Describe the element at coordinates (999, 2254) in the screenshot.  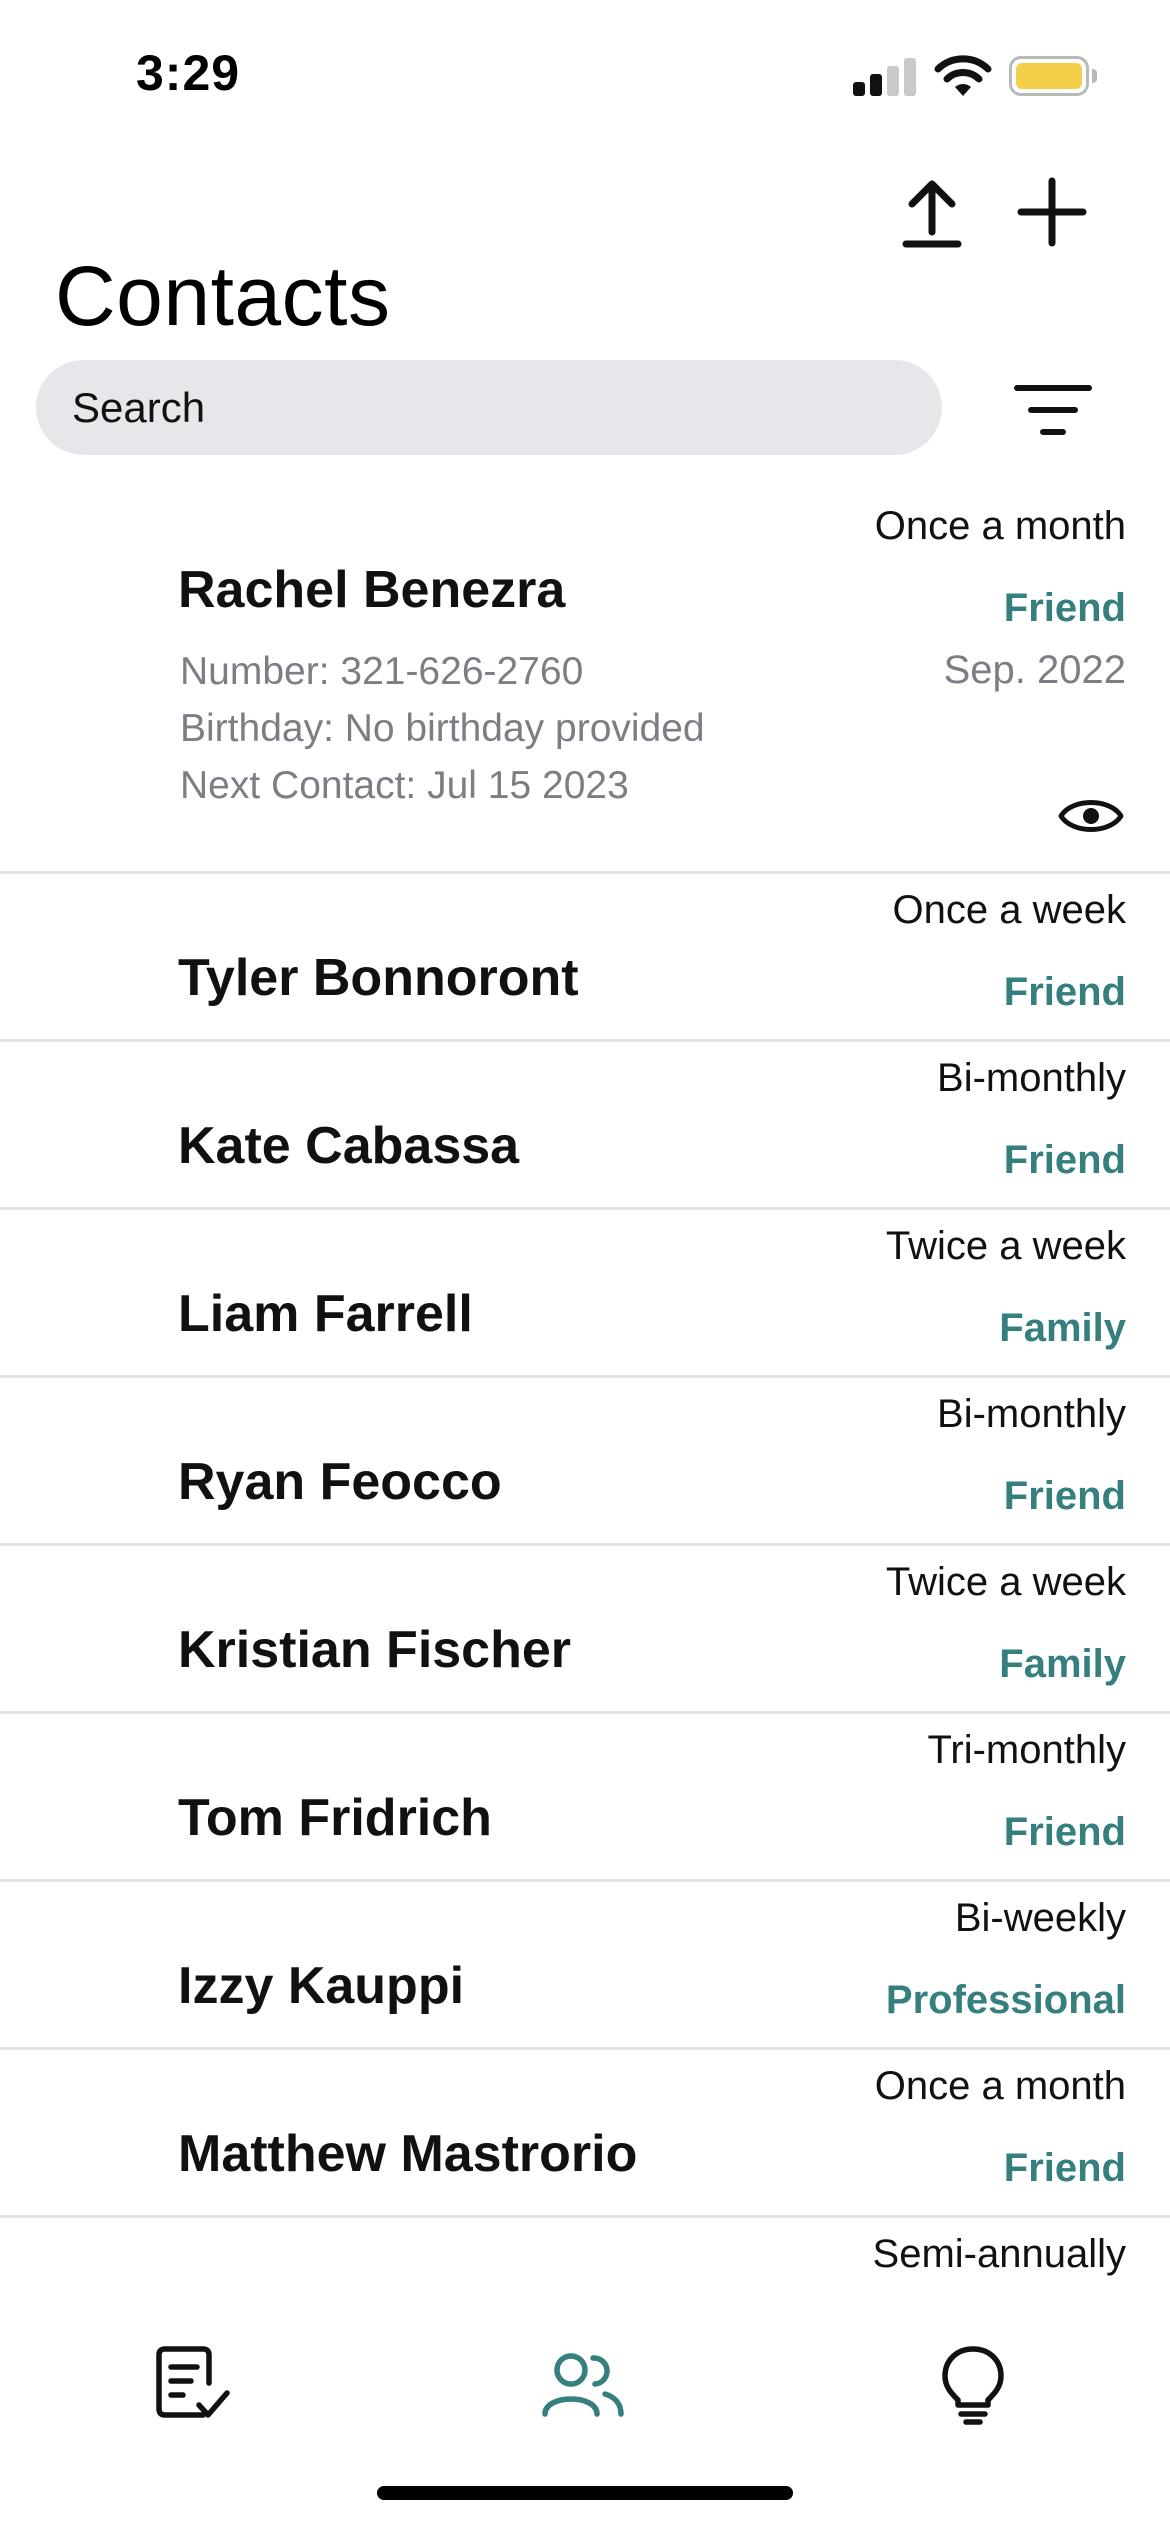
I see `contact-frequency: Semi-annually` at that location.